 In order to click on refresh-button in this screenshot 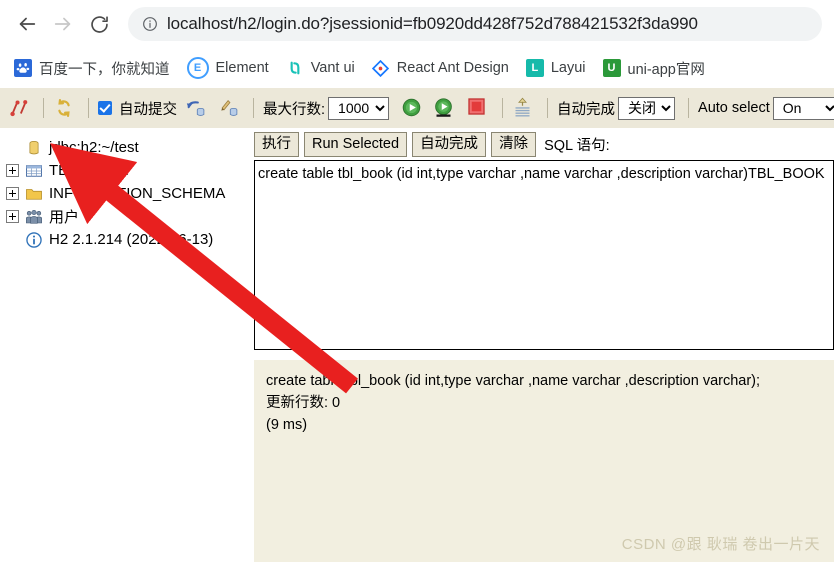, I will do `click(64, 108)`.